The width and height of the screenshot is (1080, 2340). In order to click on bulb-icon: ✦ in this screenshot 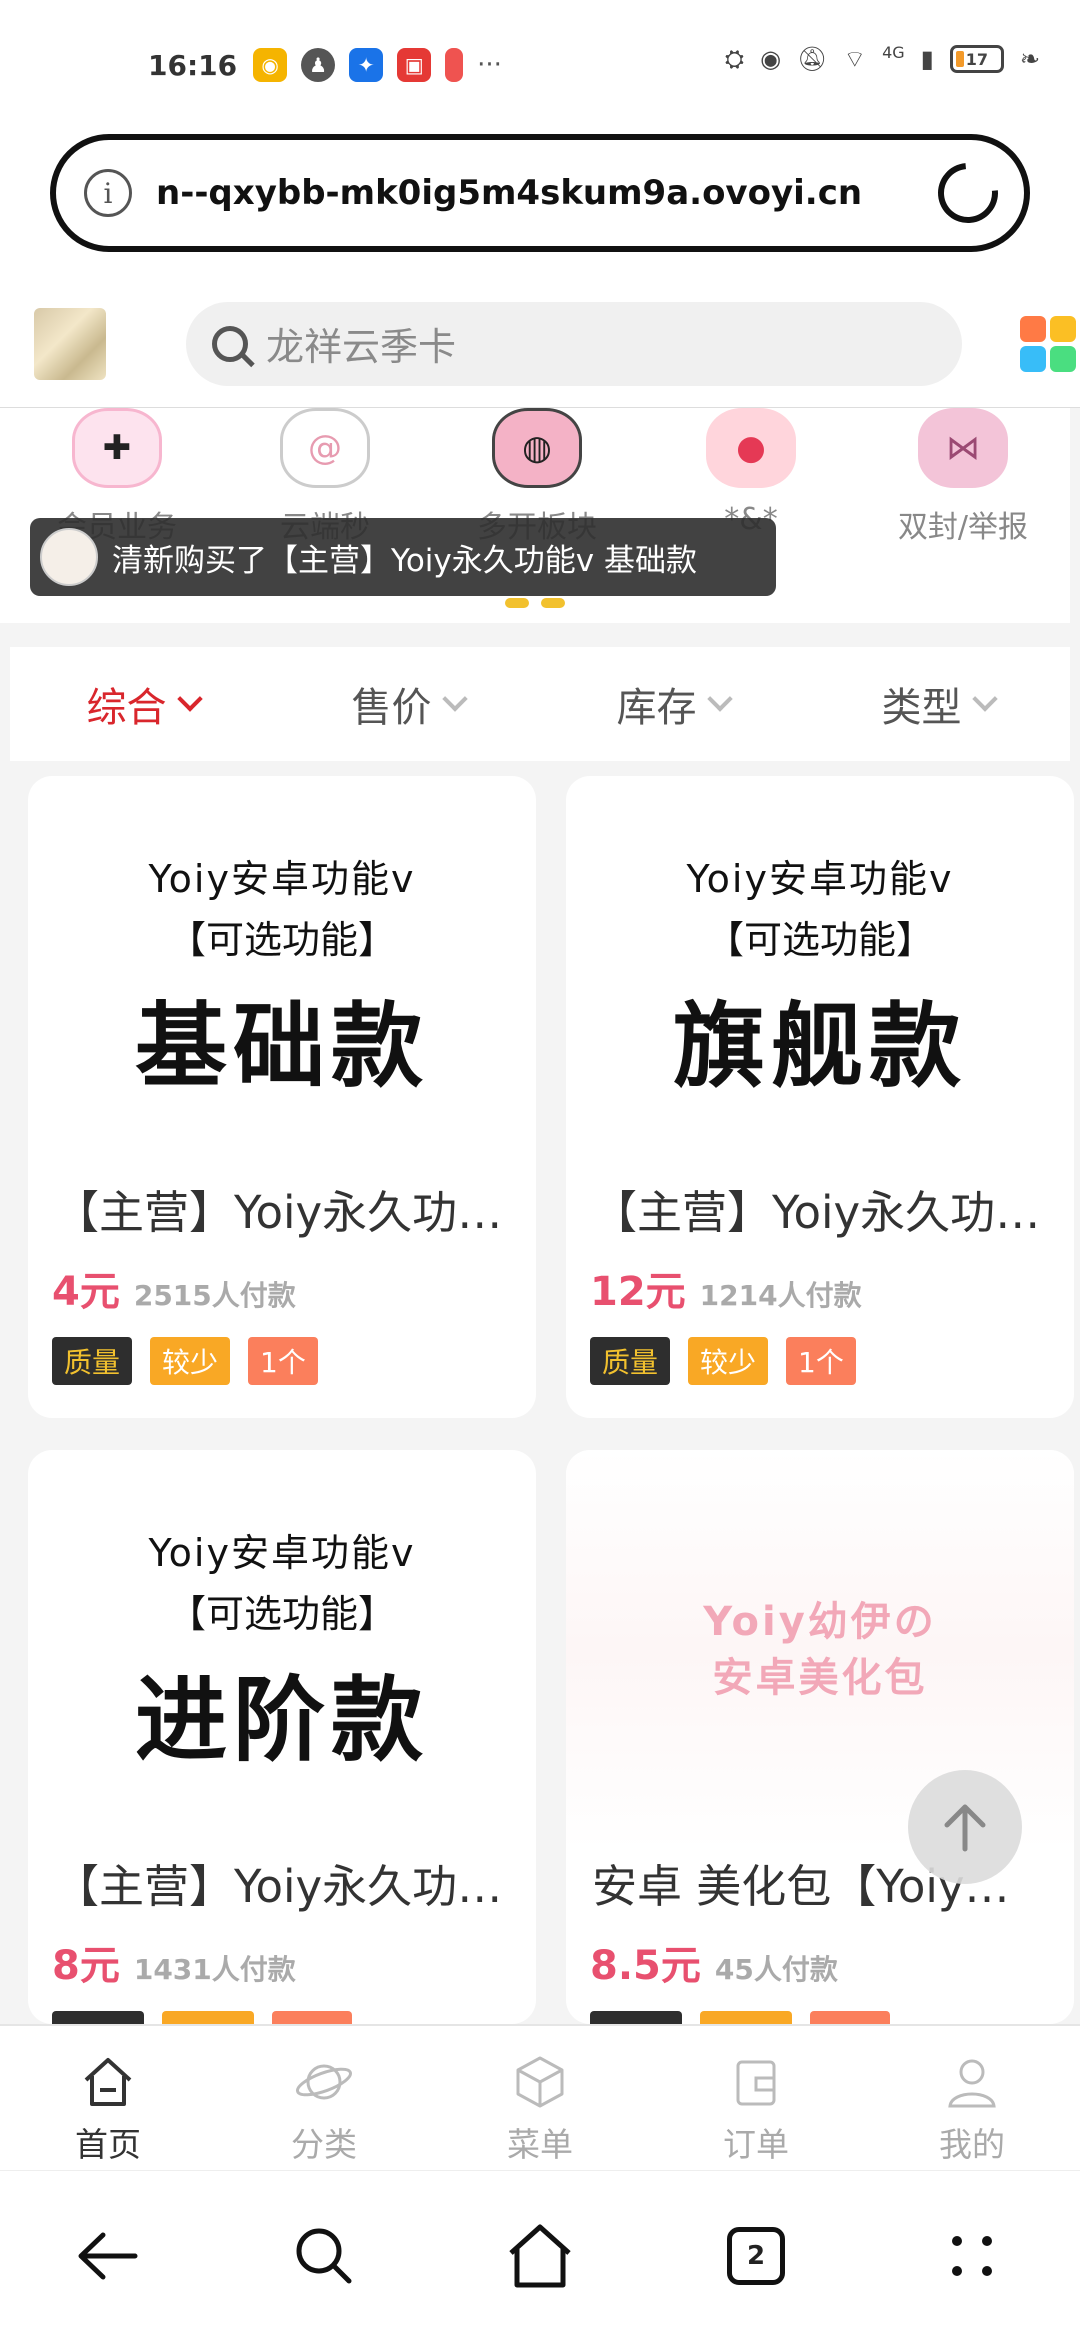, I will do `click(366, 65)`.